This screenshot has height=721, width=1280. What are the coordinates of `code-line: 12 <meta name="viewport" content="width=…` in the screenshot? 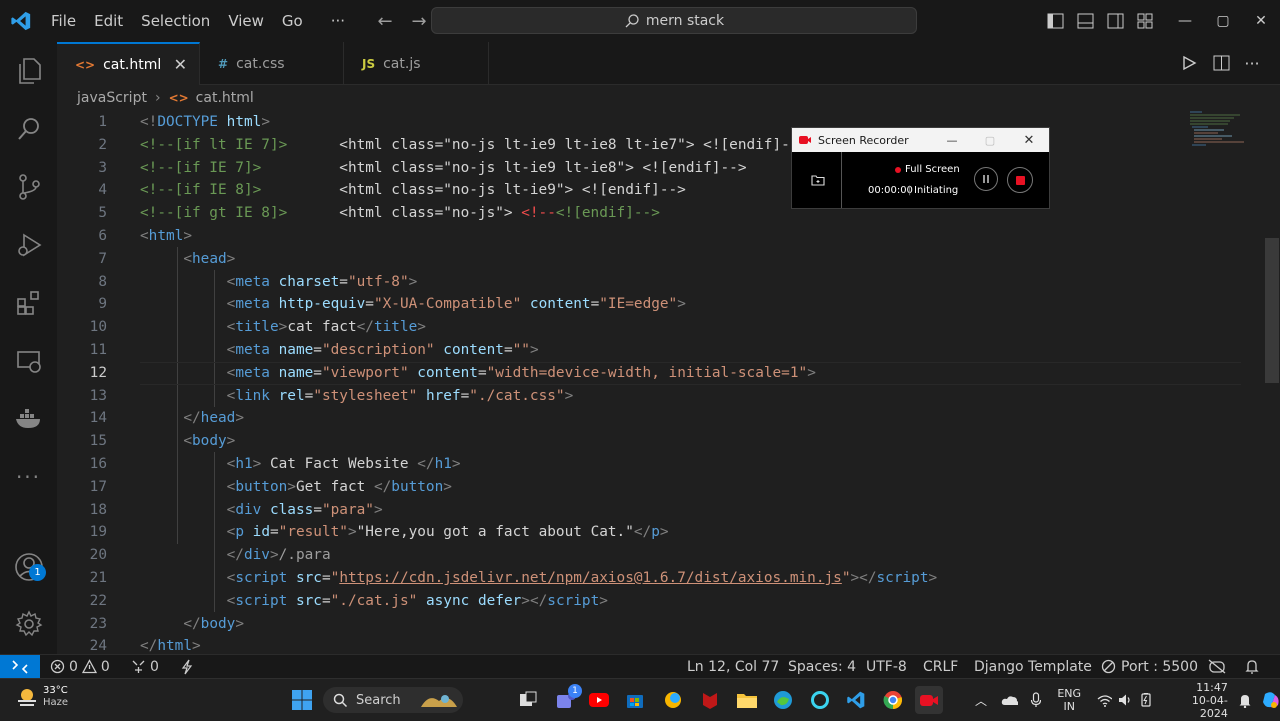 It's located at (452, 372).